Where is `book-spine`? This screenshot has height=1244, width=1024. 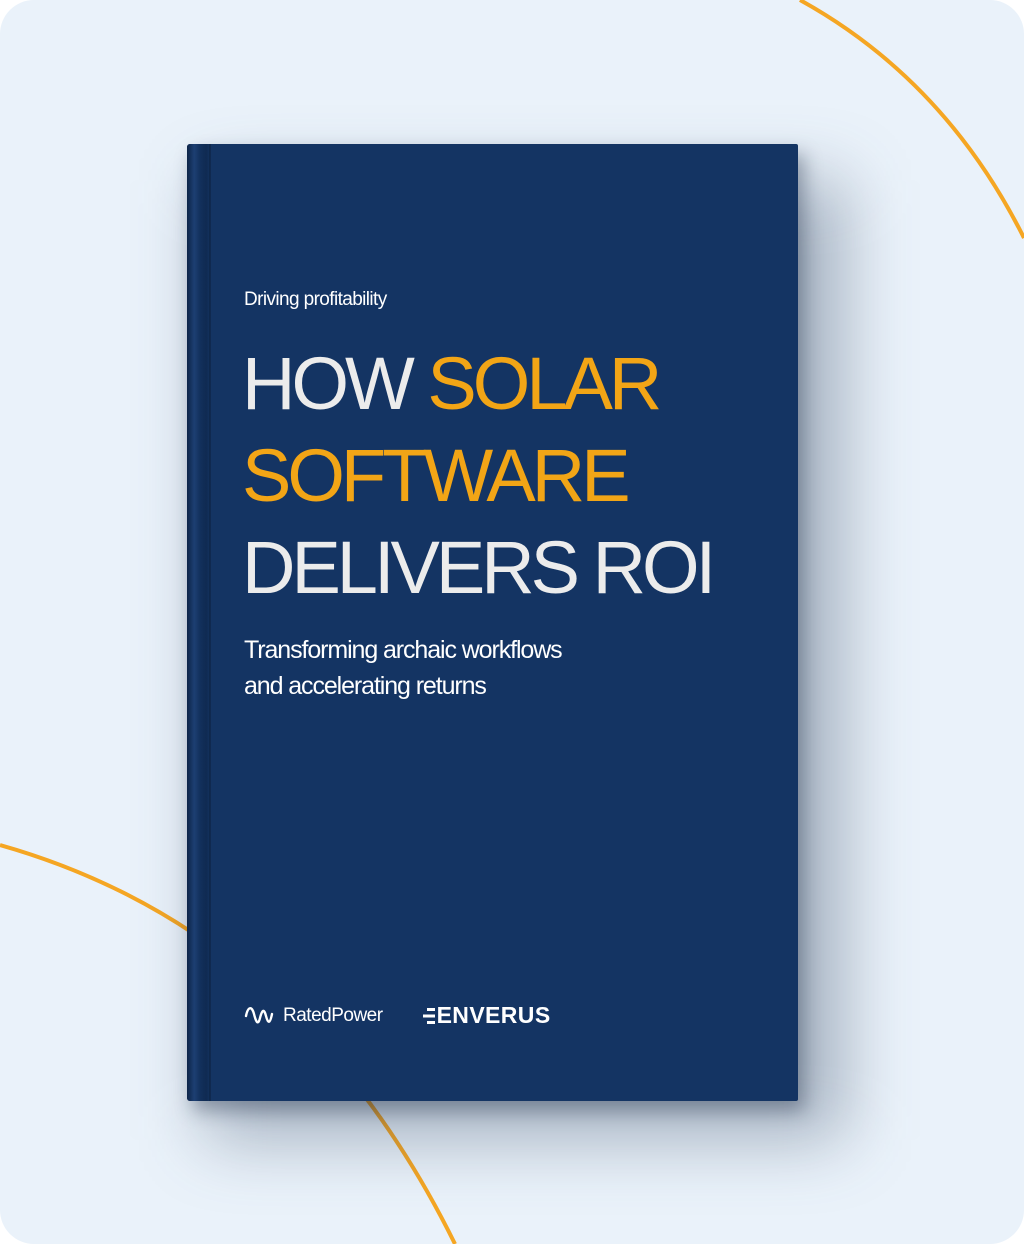
book-spine is located at coordinates (199, 622).